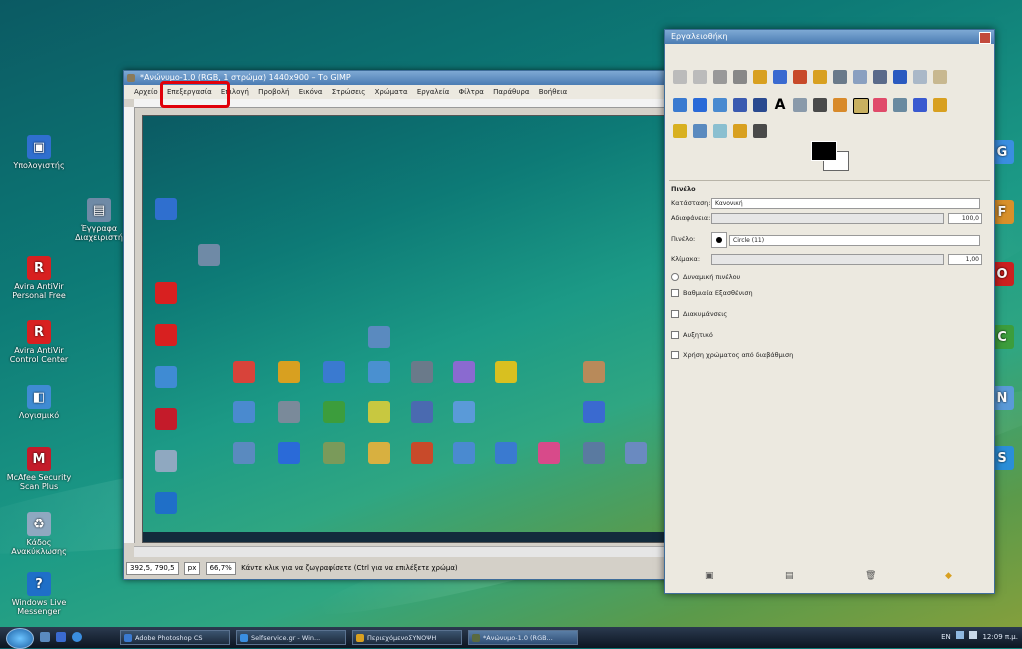  I want to click on show-desktop-icon, so click(45, 637).